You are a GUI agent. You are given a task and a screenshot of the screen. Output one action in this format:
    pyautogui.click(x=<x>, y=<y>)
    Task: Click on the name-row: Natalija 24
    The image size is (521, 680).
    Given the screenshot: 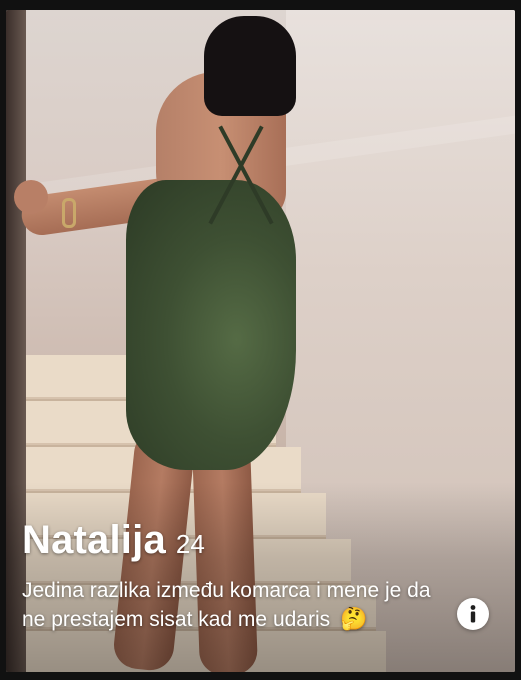 What is the action you would take?
    pyautogui.click(x=232, y=540)
    